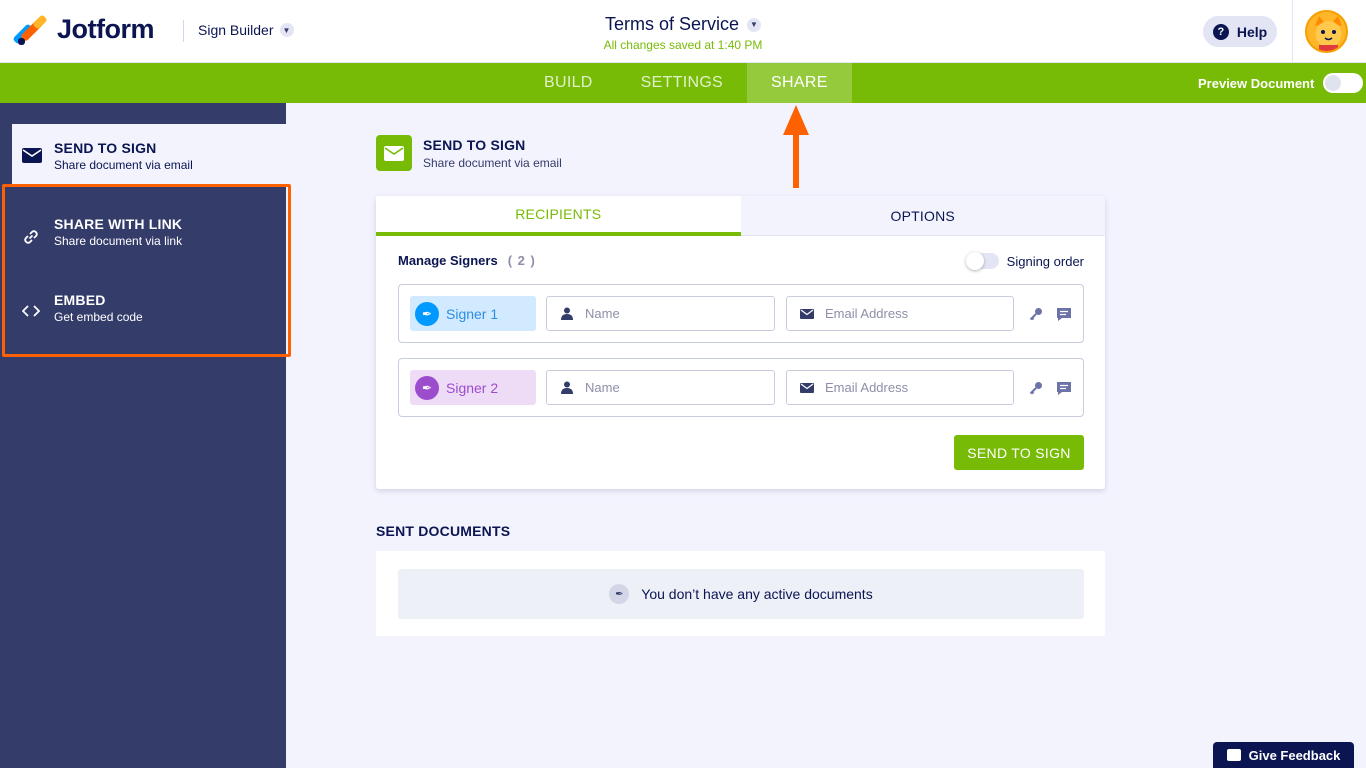 This screenshot has height=768, width=1366. Describe the element at coordinates (1343, 83) in the screenshot. I see `preview-toggle` at that location.